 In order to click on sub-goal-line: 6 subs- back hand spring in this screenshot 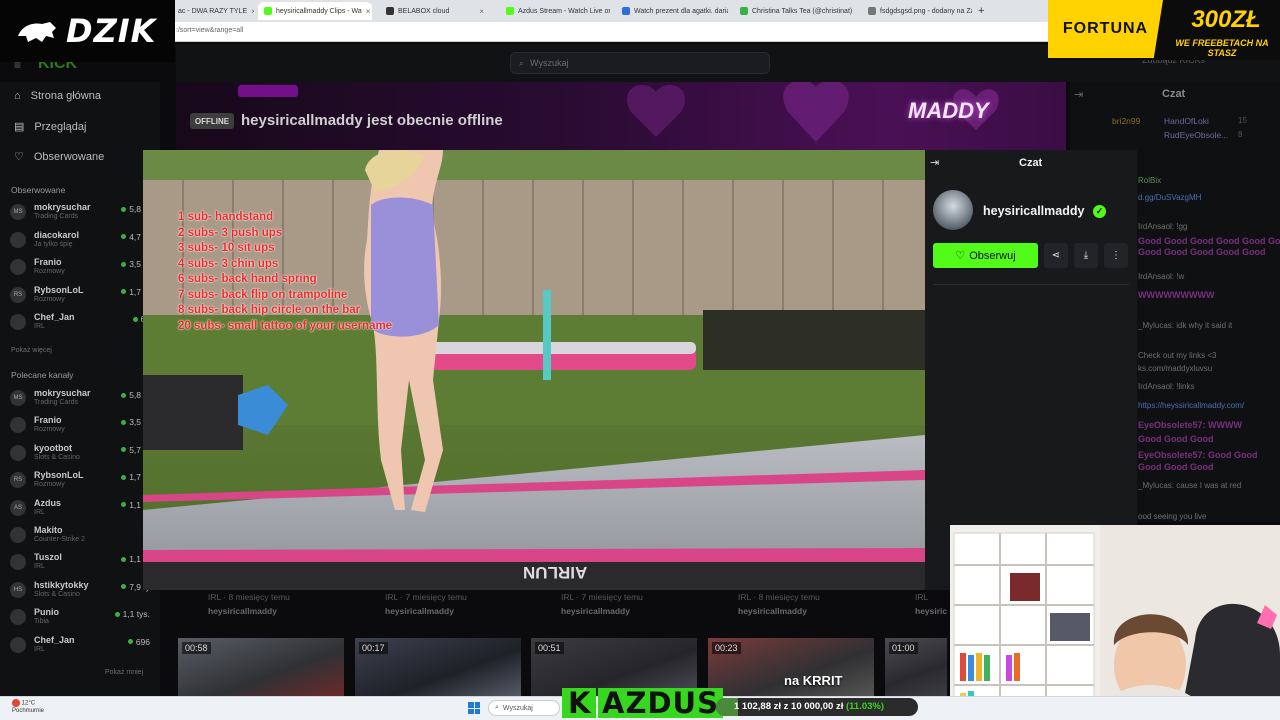, I will do `click(247, 279)`.